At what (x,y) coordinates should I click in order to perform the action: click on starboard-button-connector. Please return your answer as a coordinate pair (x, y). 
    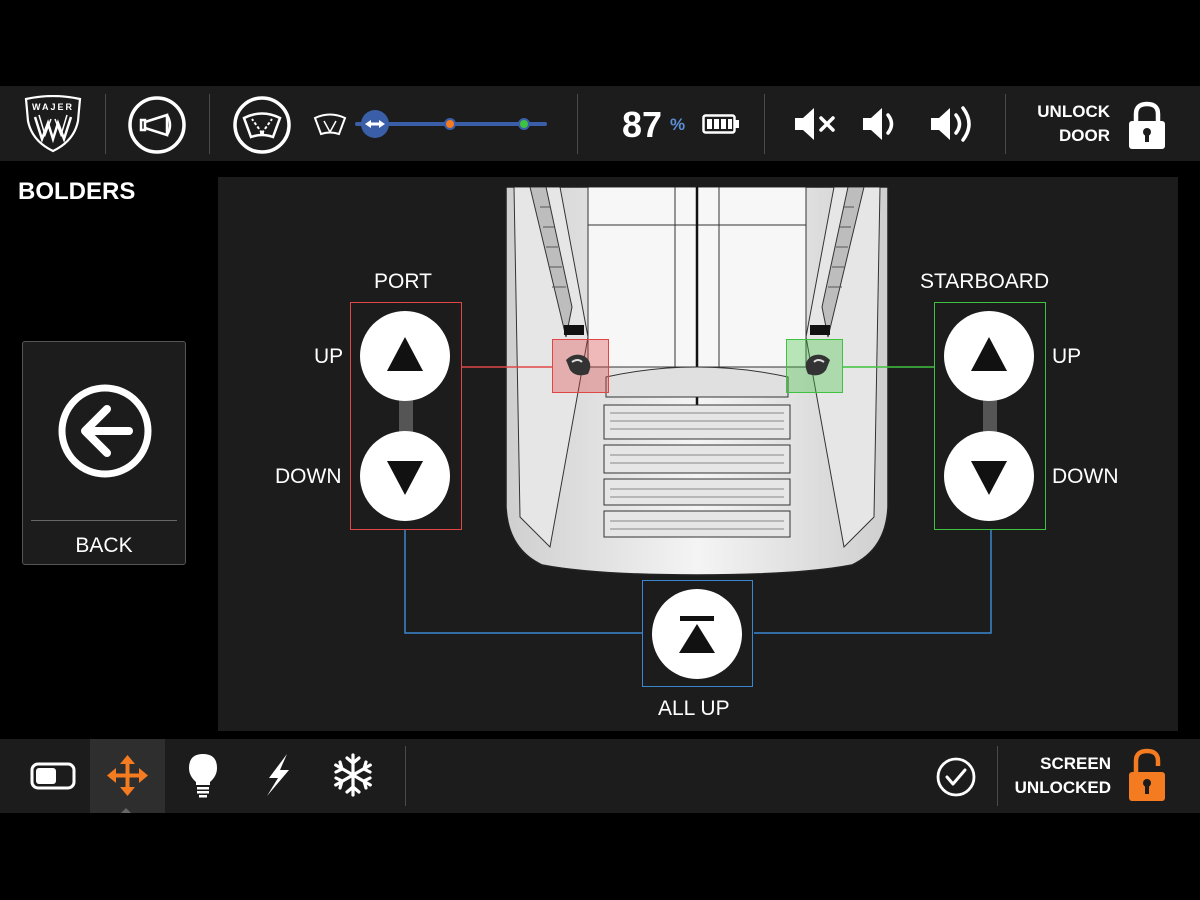
    Looking at the image, I should click on (990, 417).